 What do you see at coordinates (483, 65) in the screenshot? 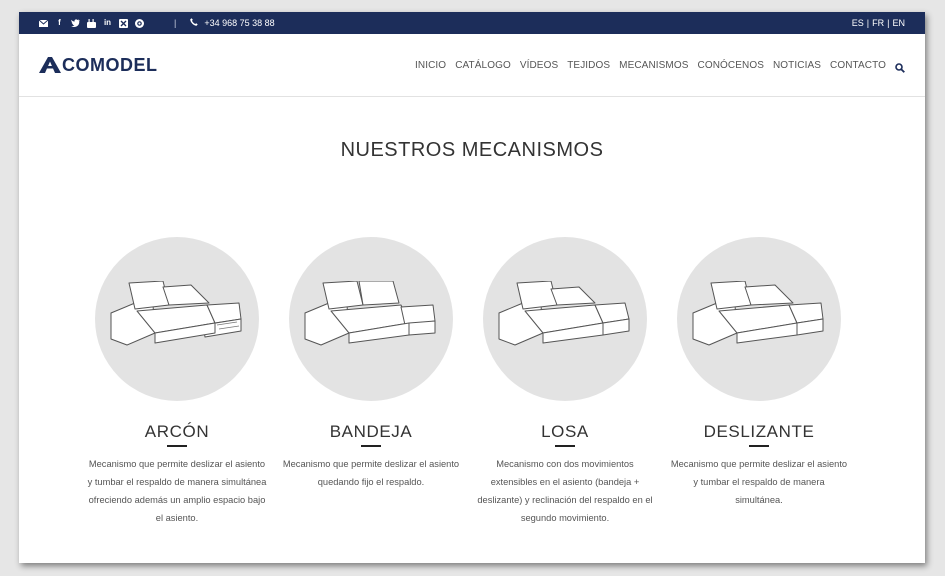
I see `nav-catalogo: CATÁLOGO` at bounding box center [483, 65].